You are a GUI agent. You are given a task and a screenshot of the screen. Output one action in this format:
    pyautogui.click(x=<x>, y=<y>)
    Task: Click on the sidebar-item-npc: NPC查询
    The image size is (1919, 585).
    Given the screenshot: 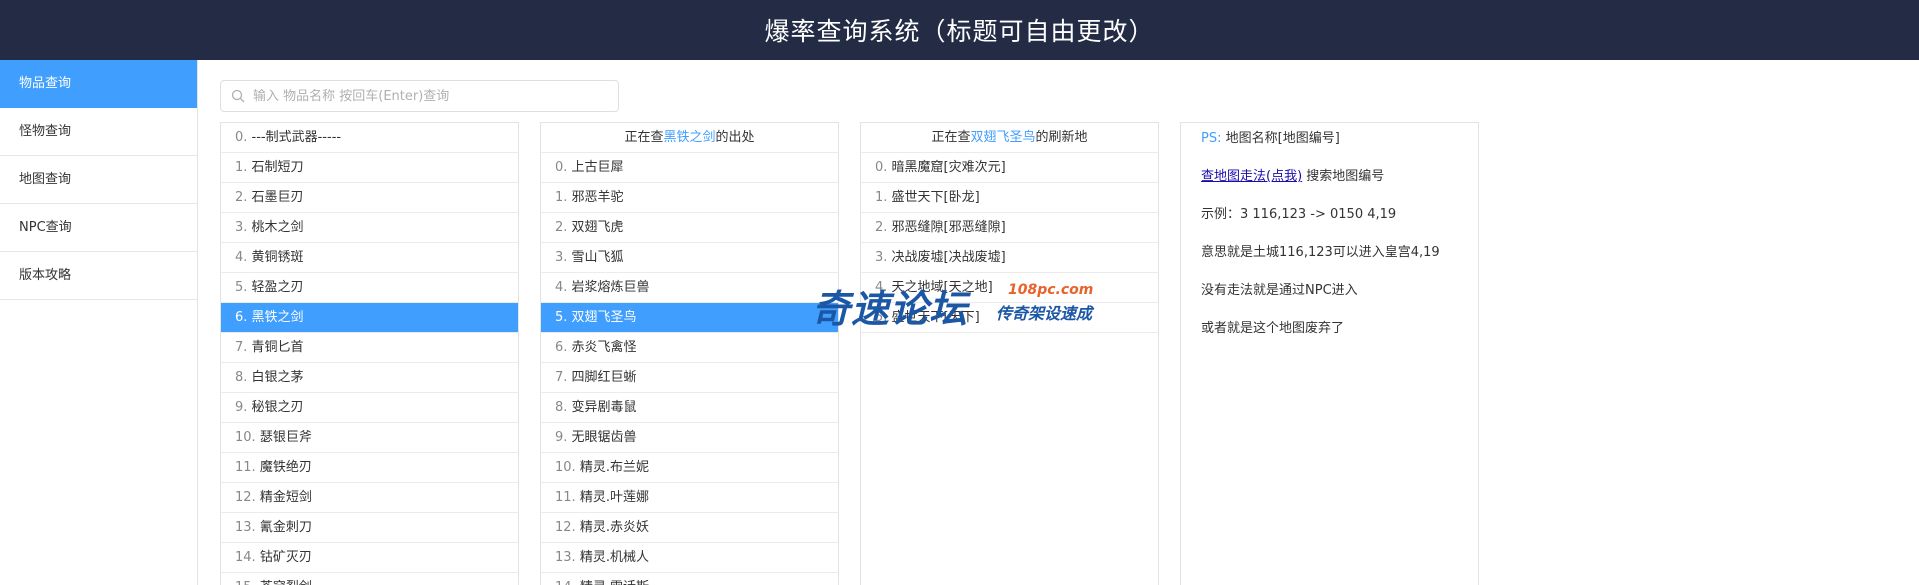 What is the action you would take?
    pyautogui.click(x=98, y=228)
    